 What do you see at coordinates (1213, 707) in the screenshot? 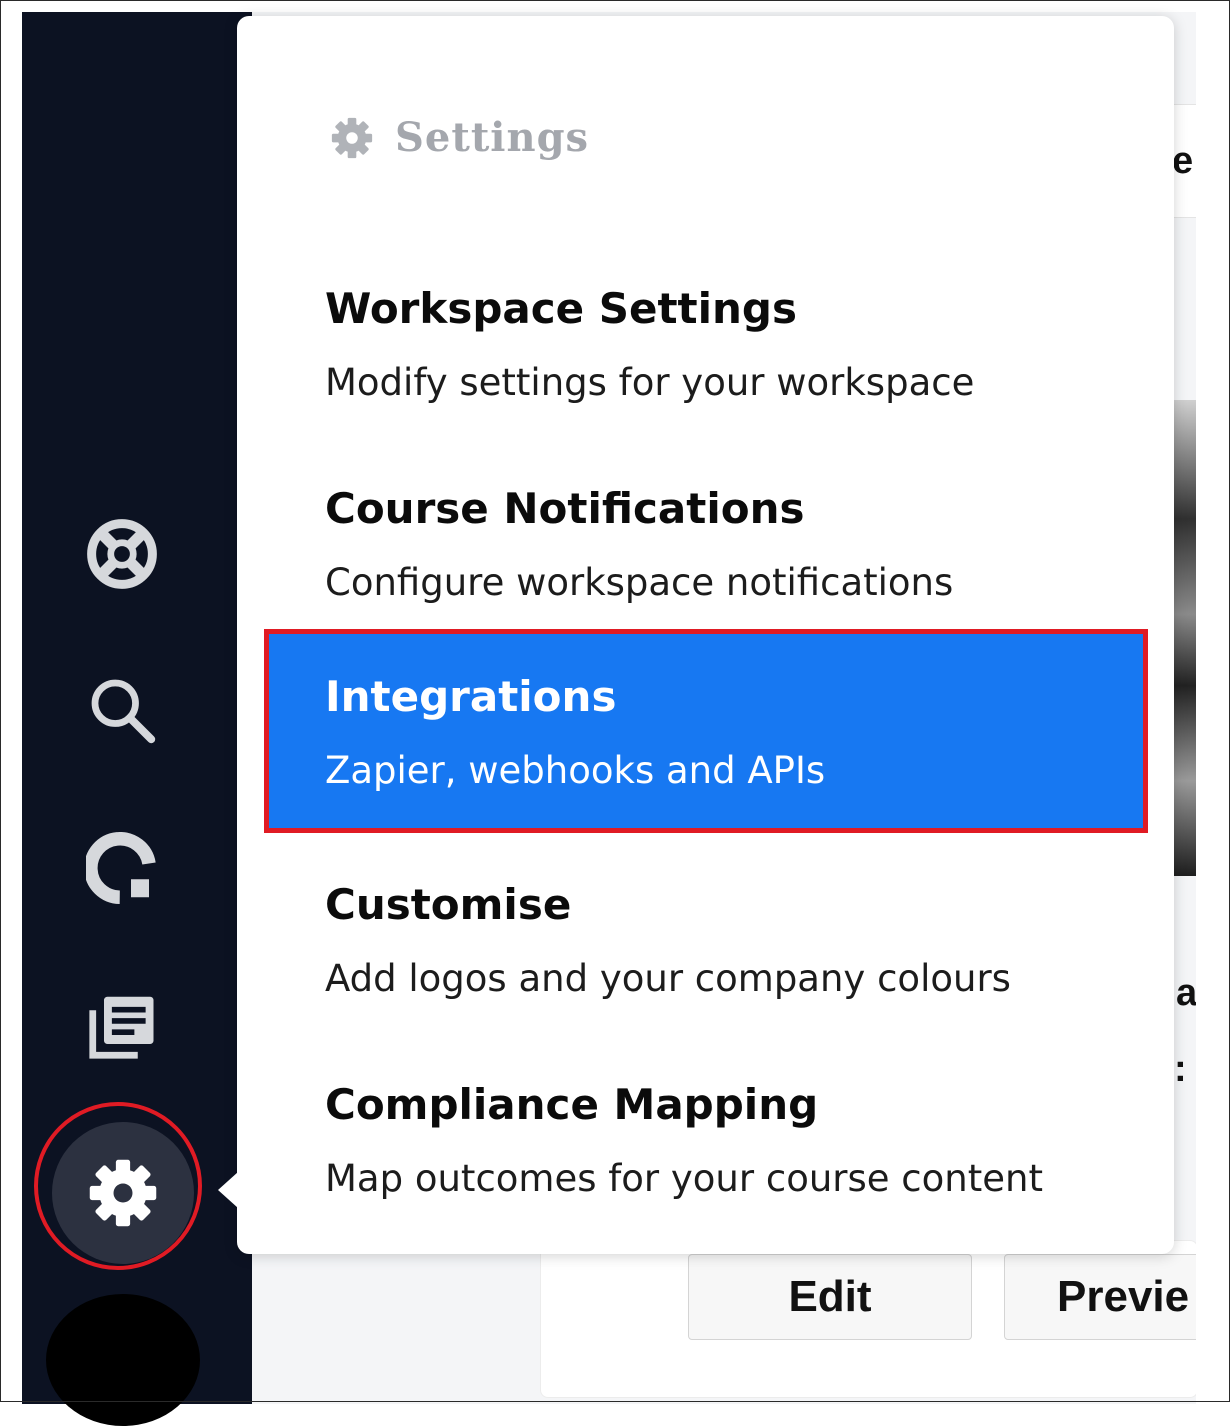
I see `viewport-edge` at bounding box center [1213, 707].